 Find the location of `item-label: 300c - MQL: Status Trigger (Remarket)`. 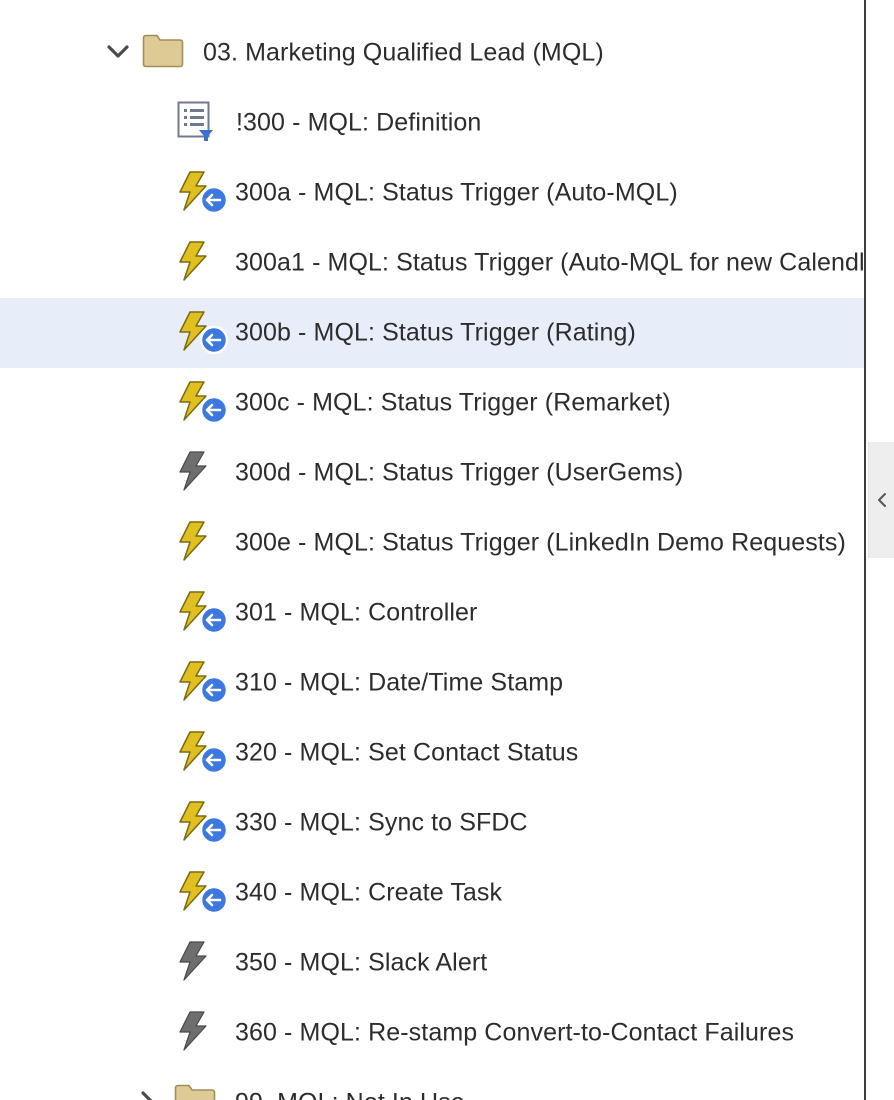

item-label: 300c - MQL: Status Trigger (Remarket) is located at coordinates (453, 402).